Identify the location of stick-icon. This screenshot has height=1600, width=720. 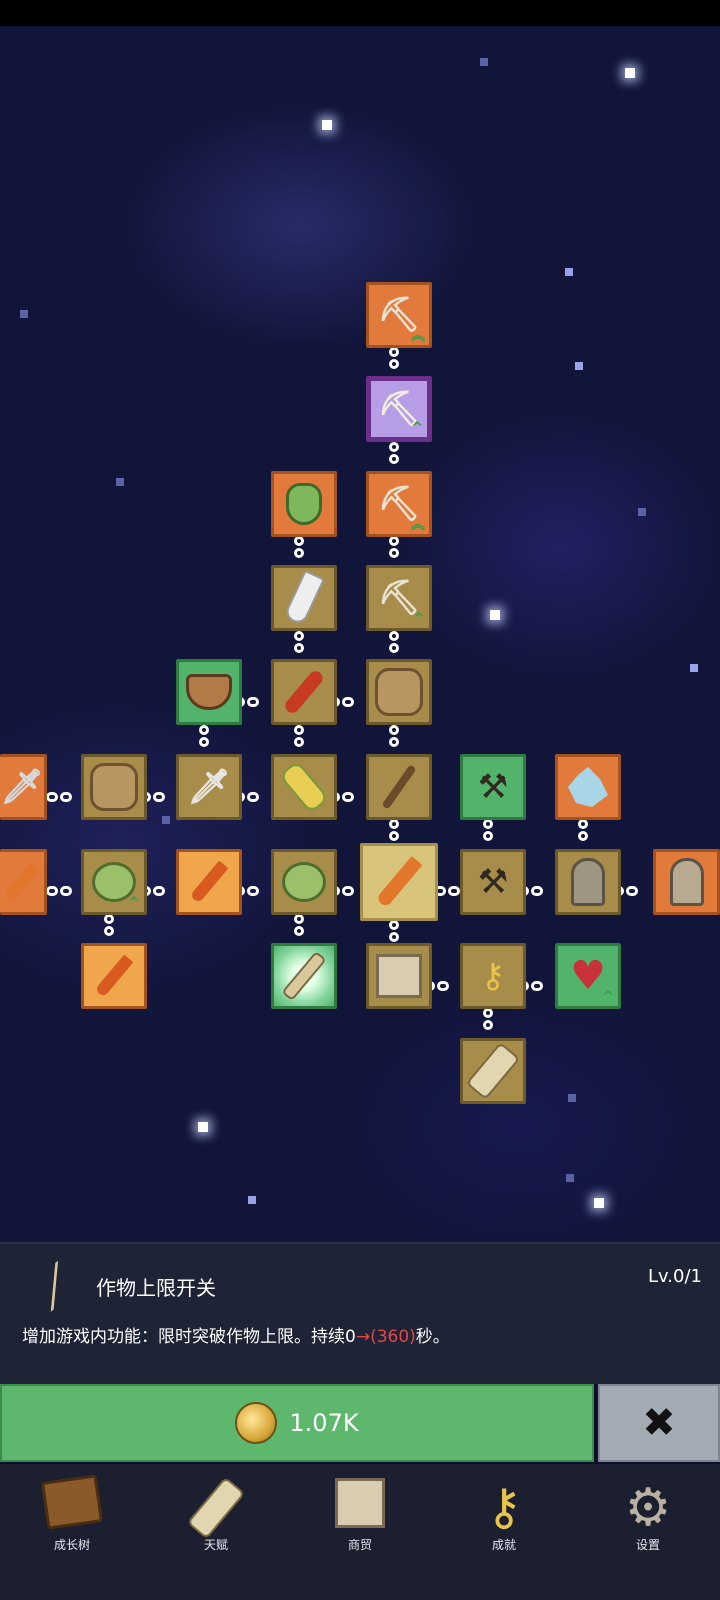
(399, 787).